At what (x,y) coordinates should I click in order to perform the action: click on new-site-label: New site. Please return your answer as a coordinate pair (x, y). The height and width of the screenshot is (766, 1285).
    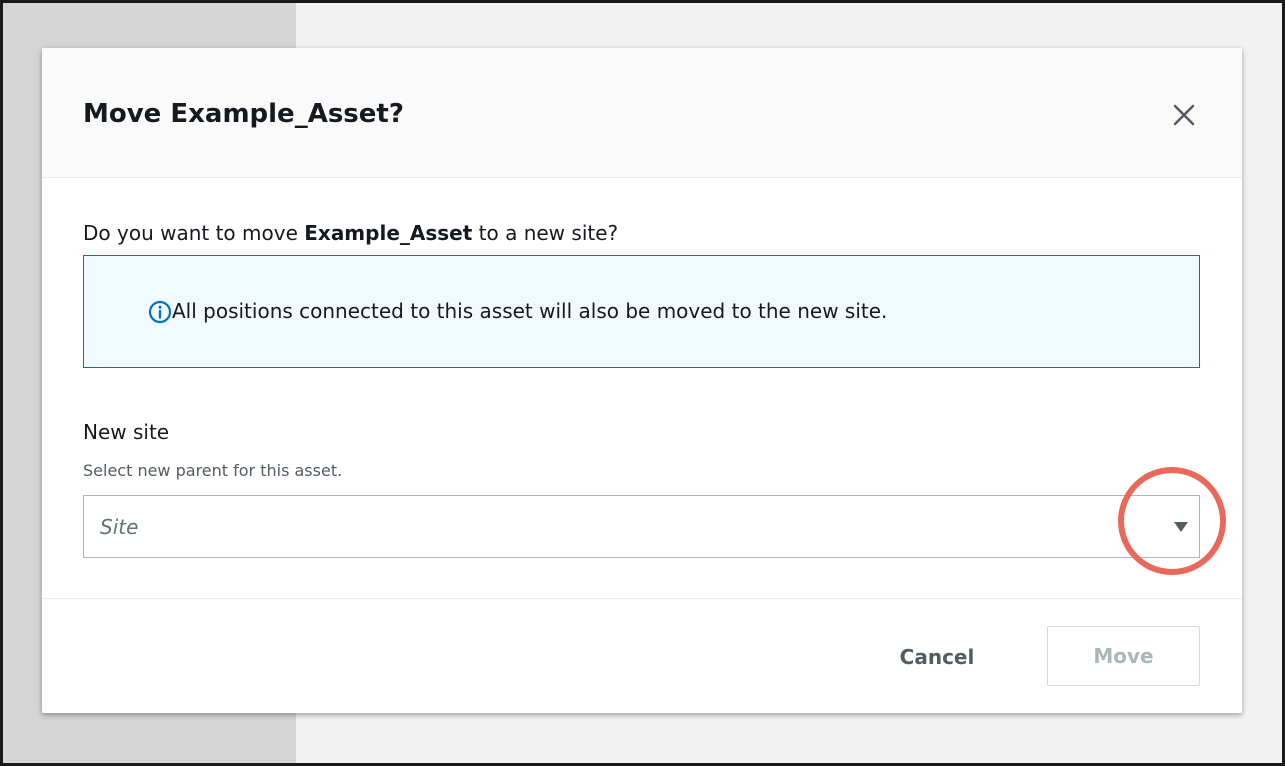
    Looking at the image, I should click on (126, 432).